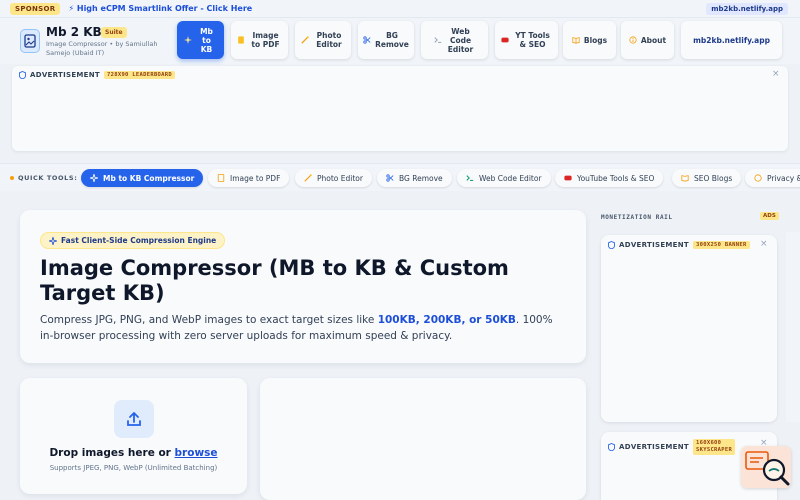 The width and height of the screenshot is (800, 500). Describe the element at coordinates (139, 240) in the screenshot. I see `hero-badge-text: Fast Client-Side Compression Engine` at that location.